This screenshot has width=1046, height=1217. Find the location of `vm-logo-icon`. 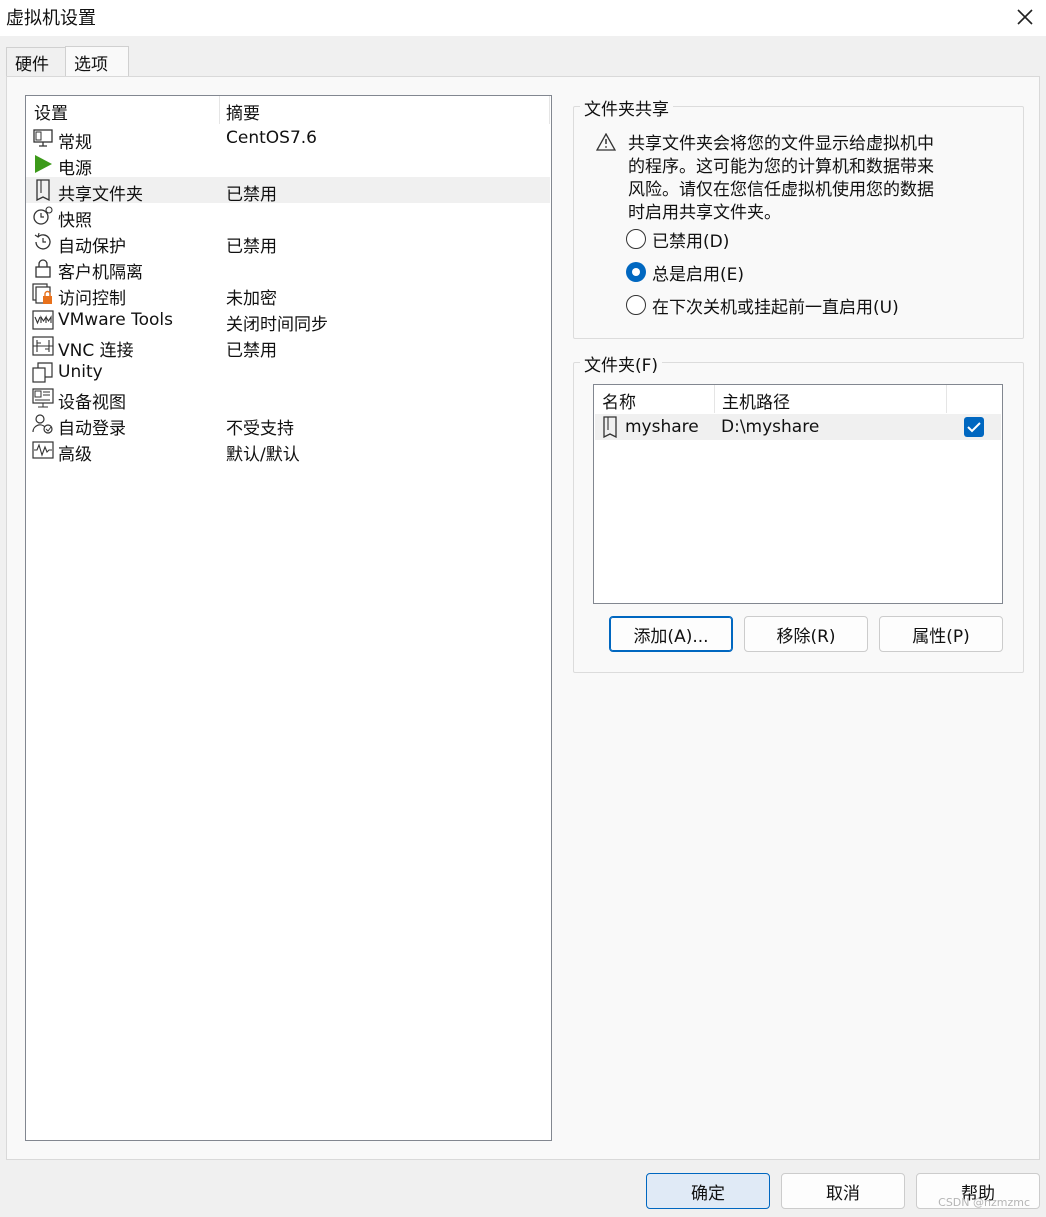

vm-logo-icon is located at coordinates (43, 320).